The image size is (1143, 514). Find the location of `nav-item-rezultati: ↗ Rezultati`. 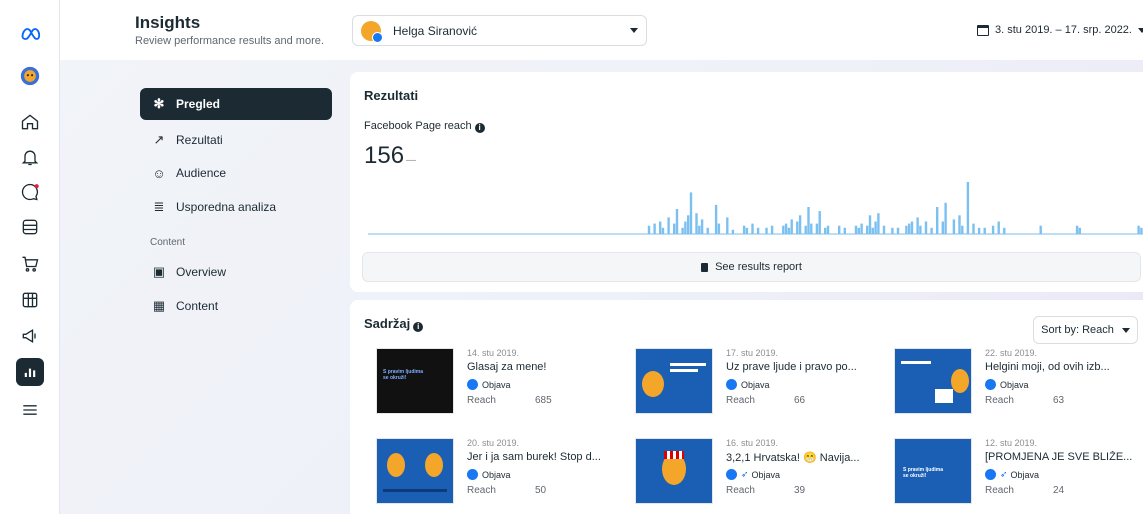

nav-item-rezultati: ↗ Rezultati is located at coordinates (236, 140).